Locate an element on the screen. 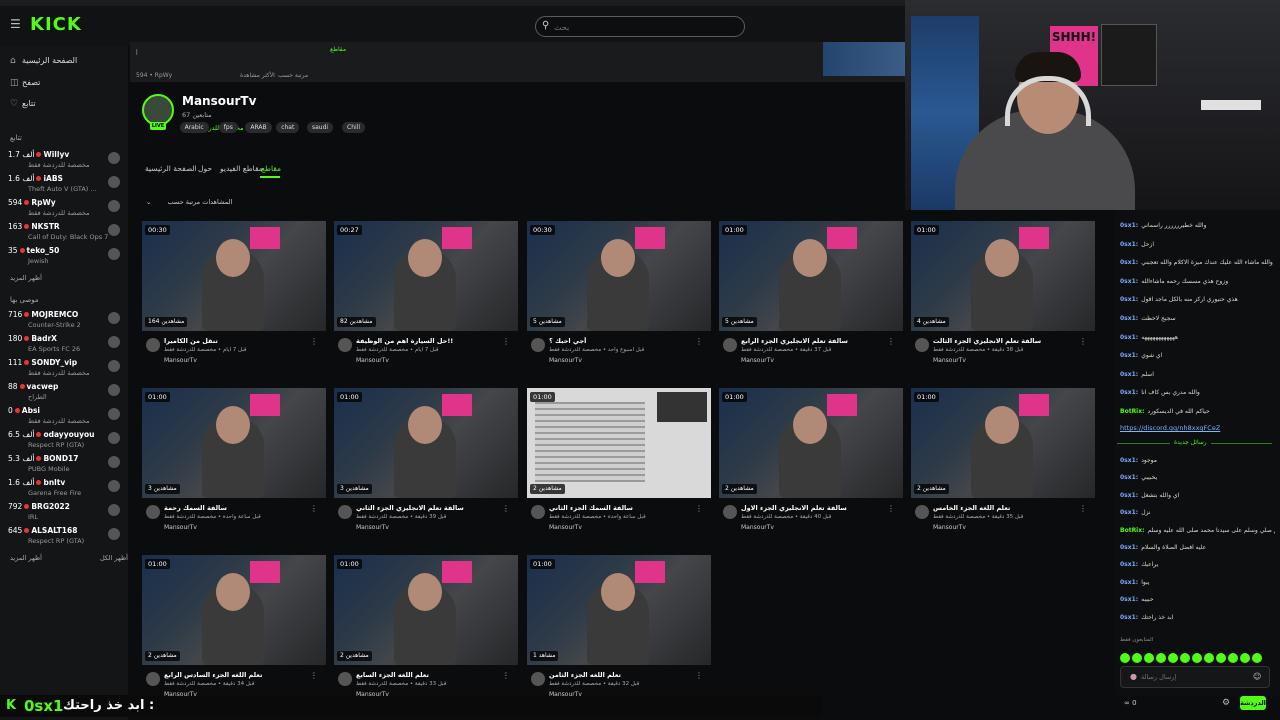 This screenshot has width=1280, height=720. emoji-icon: ☺ is located at coordinates (1257, 676).